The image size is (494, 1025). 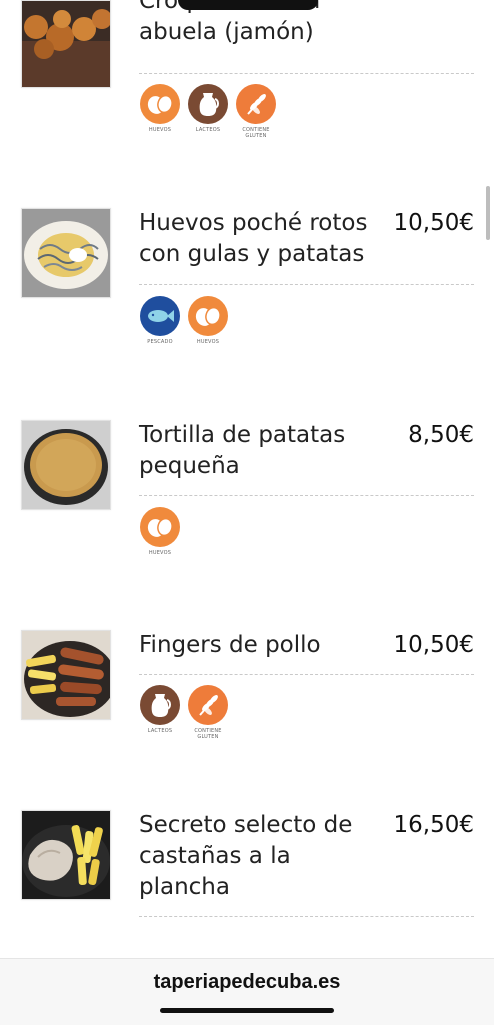 What do you see at coordinates (247, 982) in the screenshot?
I see `site-url: taperiapedecuba.es` at bounding box center [247, 982].